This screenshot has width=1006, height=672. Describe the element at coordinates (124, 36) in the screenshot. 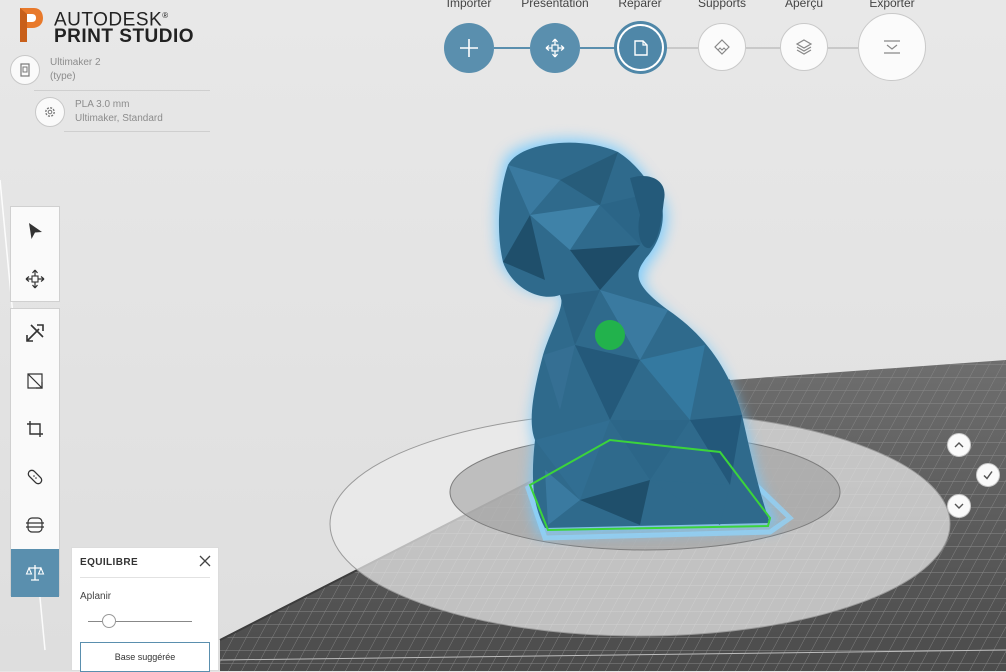

I see `brand-line-print-studio: PRINT STUDIO` at that location.